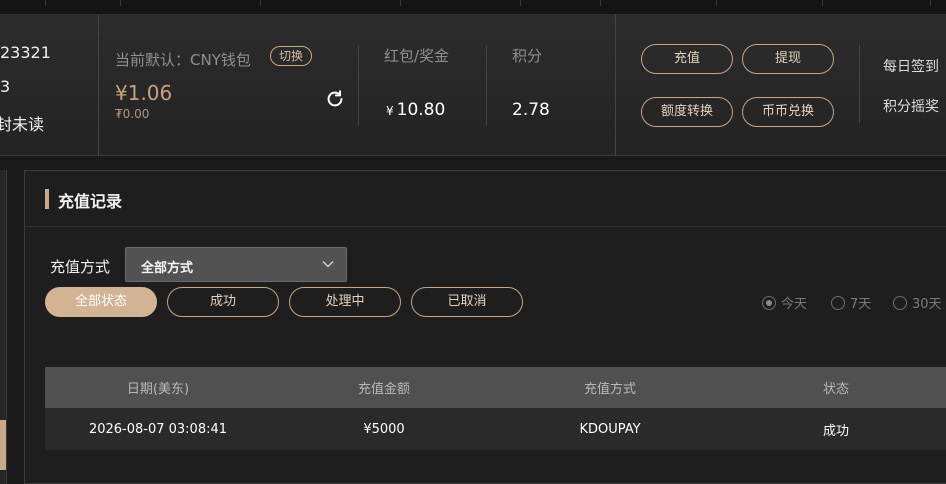 The width and height of the screenshot is (946, 484). Describe the element at coordinates (236, 264) in the screenshot. I see `method-select: 全部方式` at that location.